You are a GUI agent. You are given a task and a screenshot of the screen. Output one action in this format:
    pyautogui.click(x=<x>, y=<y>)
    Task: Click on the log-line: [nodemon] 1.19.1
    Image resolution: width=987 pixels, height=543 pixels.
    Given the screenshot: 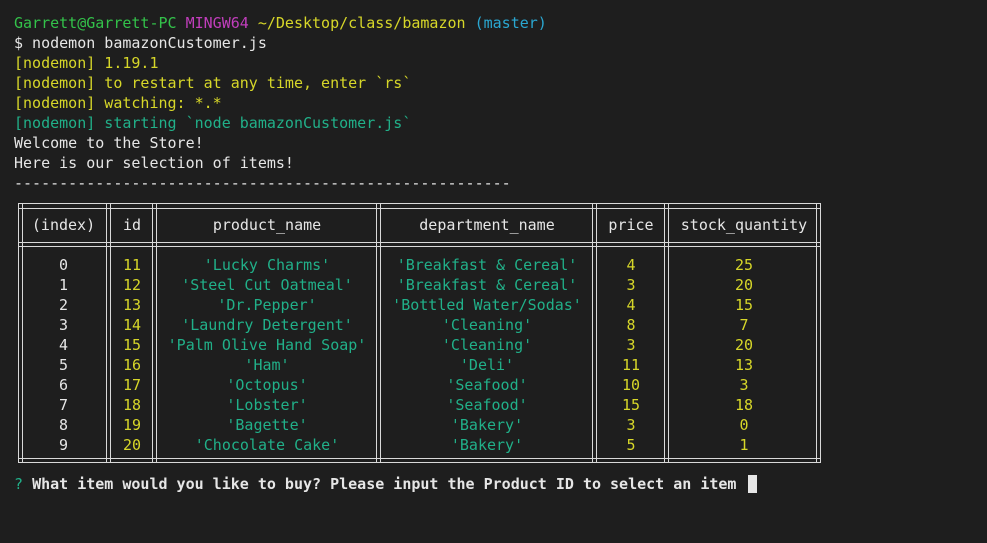 What is the action you would take?
    pyautogui.click(x=86, y=63)
    